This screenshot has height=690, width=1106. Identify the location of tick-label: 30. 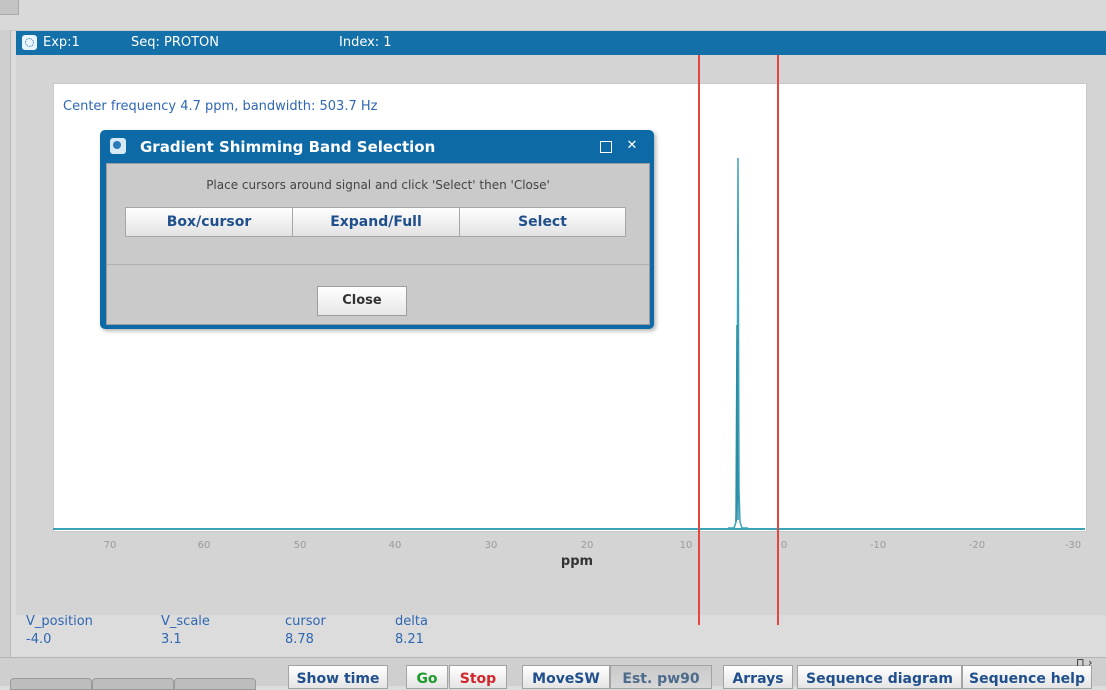
(491, 545).